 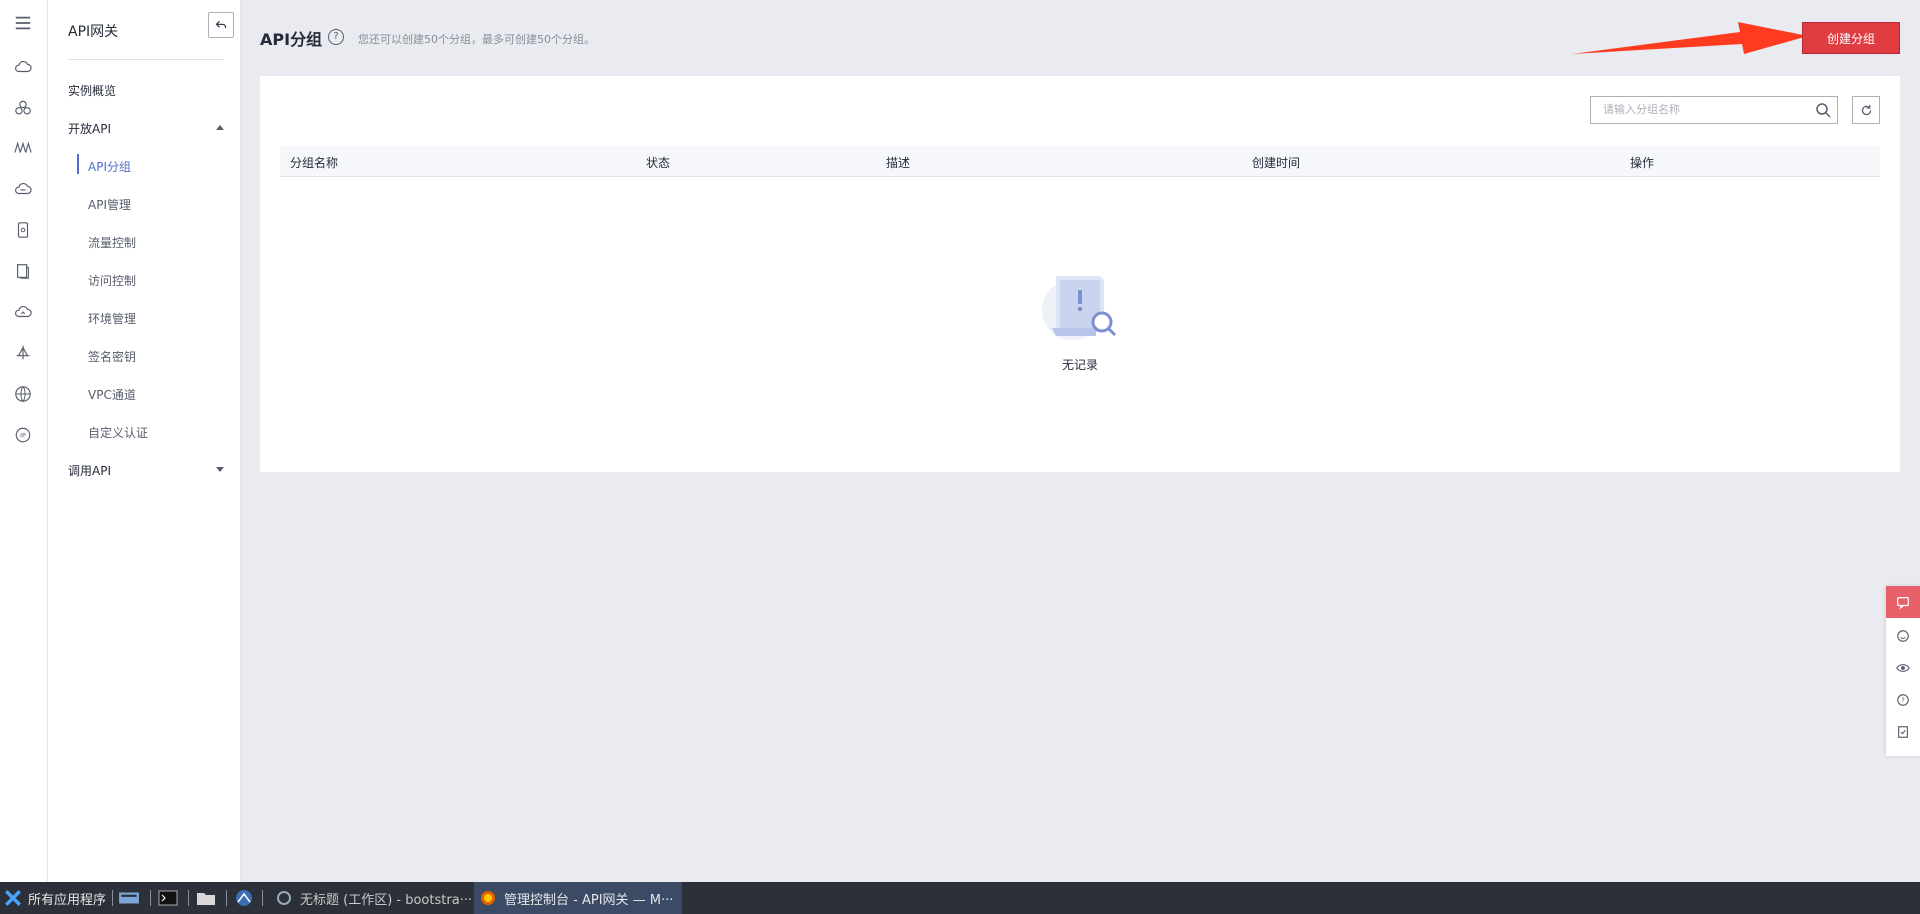 I want to click on chat-icon, so click(x=1903, y=602).